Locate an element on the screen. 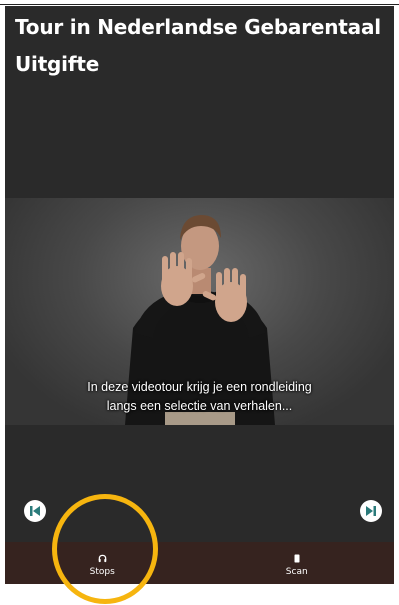 The height and width of the screenshot is (605, 399). bottom-tab-bar: Stops Scan is located at coordinates (199, 563).